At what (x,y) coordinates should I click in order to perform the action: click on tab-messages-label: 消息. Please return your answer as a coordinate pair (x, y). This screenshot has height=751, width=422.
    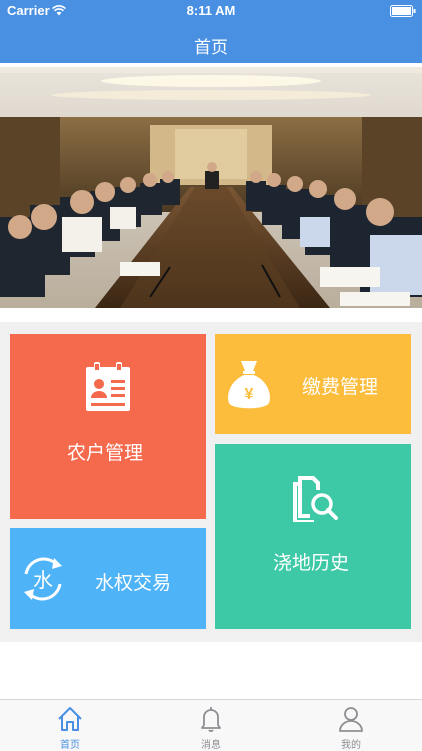
    Looking at the image, I should click on (211, 745).